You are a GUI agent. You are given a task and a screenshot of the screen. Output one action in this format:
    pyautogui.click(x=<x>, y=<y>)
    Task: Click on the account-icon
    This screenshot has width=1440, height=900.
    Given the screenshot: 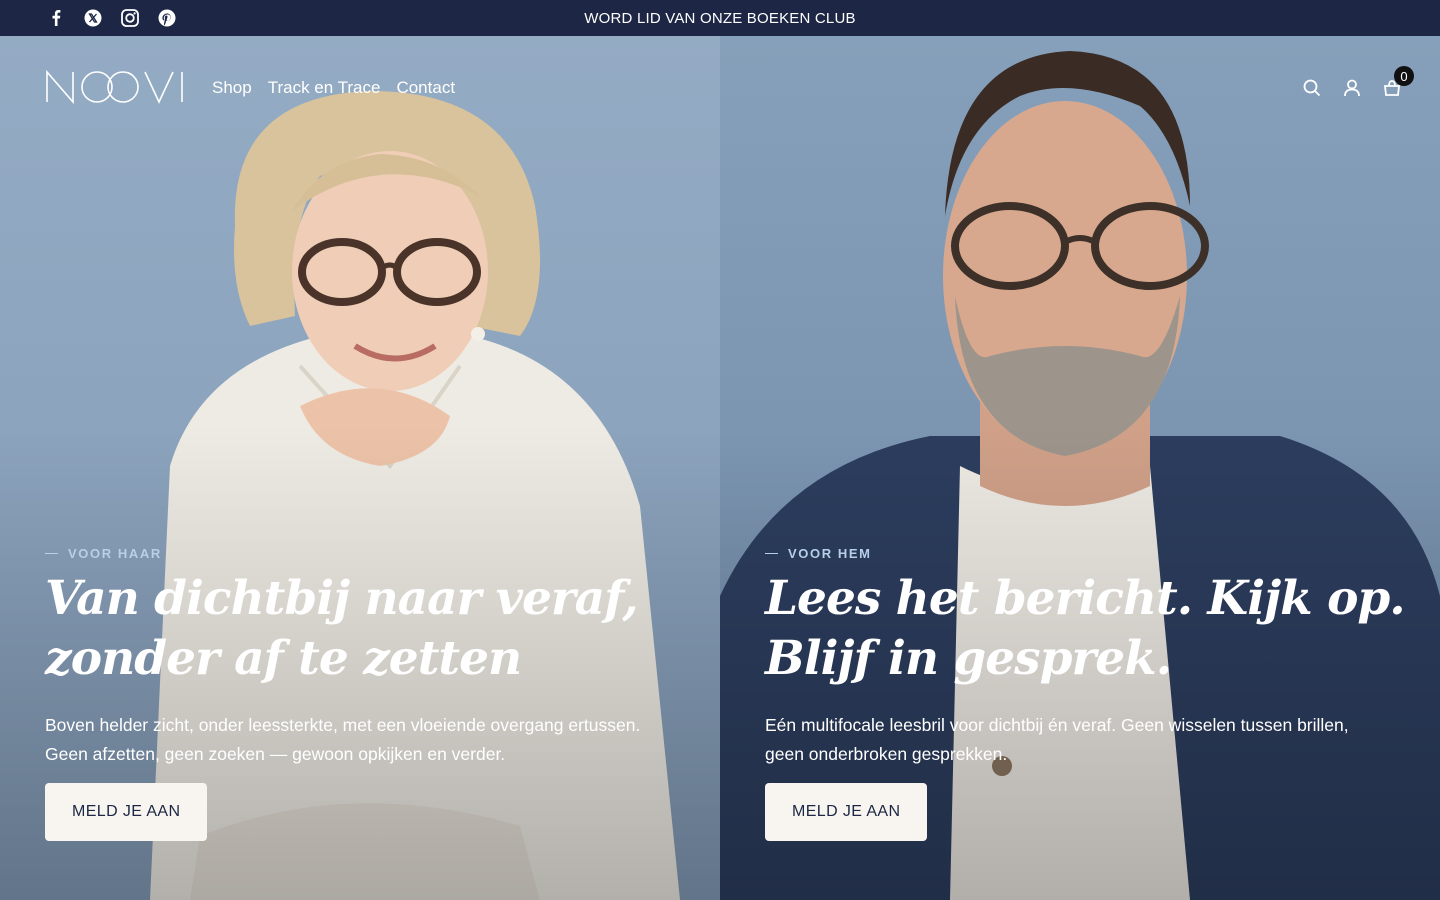 What is the action you would take?
    pyautogui.click(x=1352, y=88)
    